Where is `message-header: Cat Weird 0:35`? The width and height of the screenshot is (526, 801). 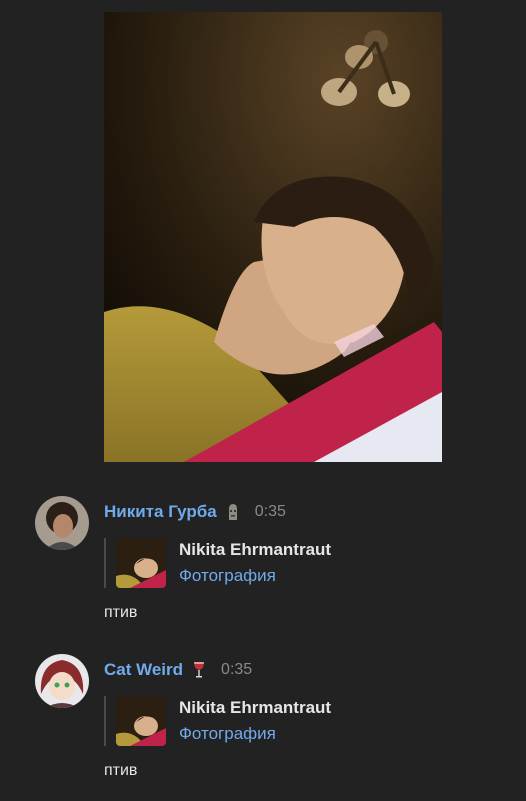
message-header: Cat Weird 0:35 is located at coordinates (178, 670).